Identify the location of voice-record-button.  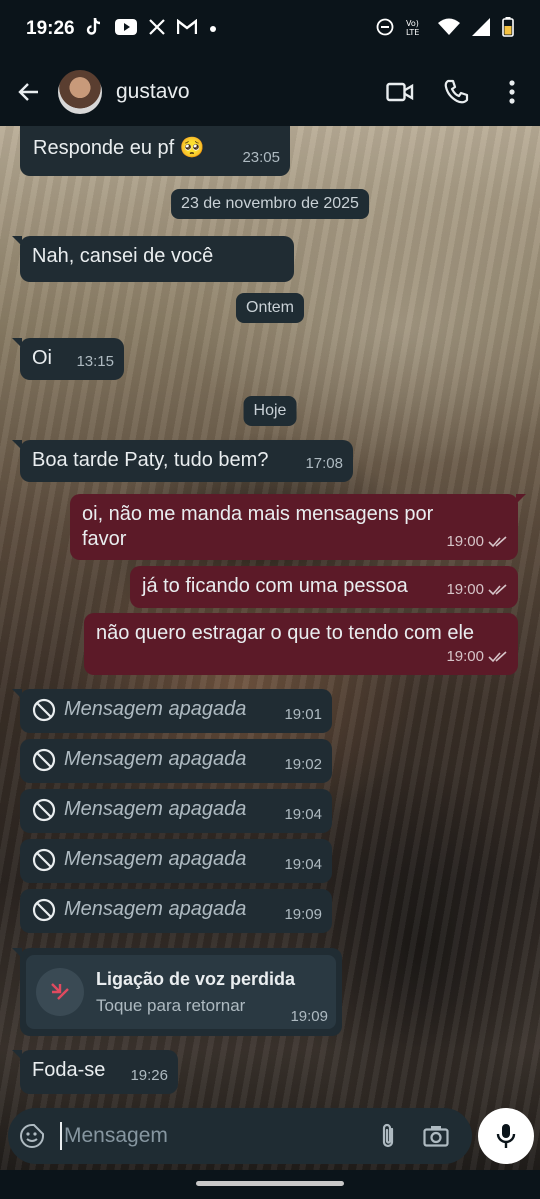
(506, 1136).